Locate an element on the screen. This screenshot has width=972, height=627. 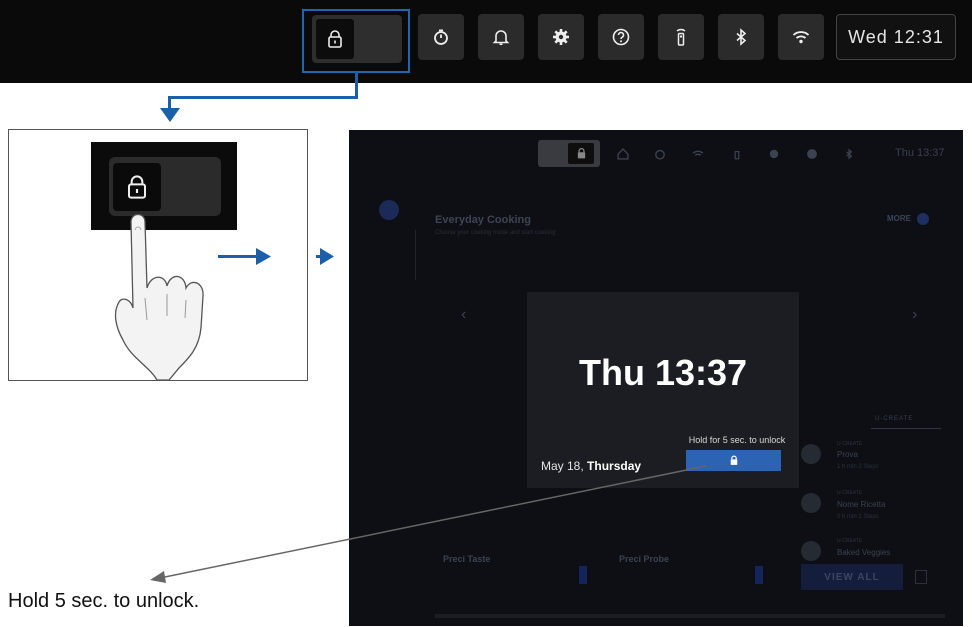
callout-line is located at coordinates (428, 524).